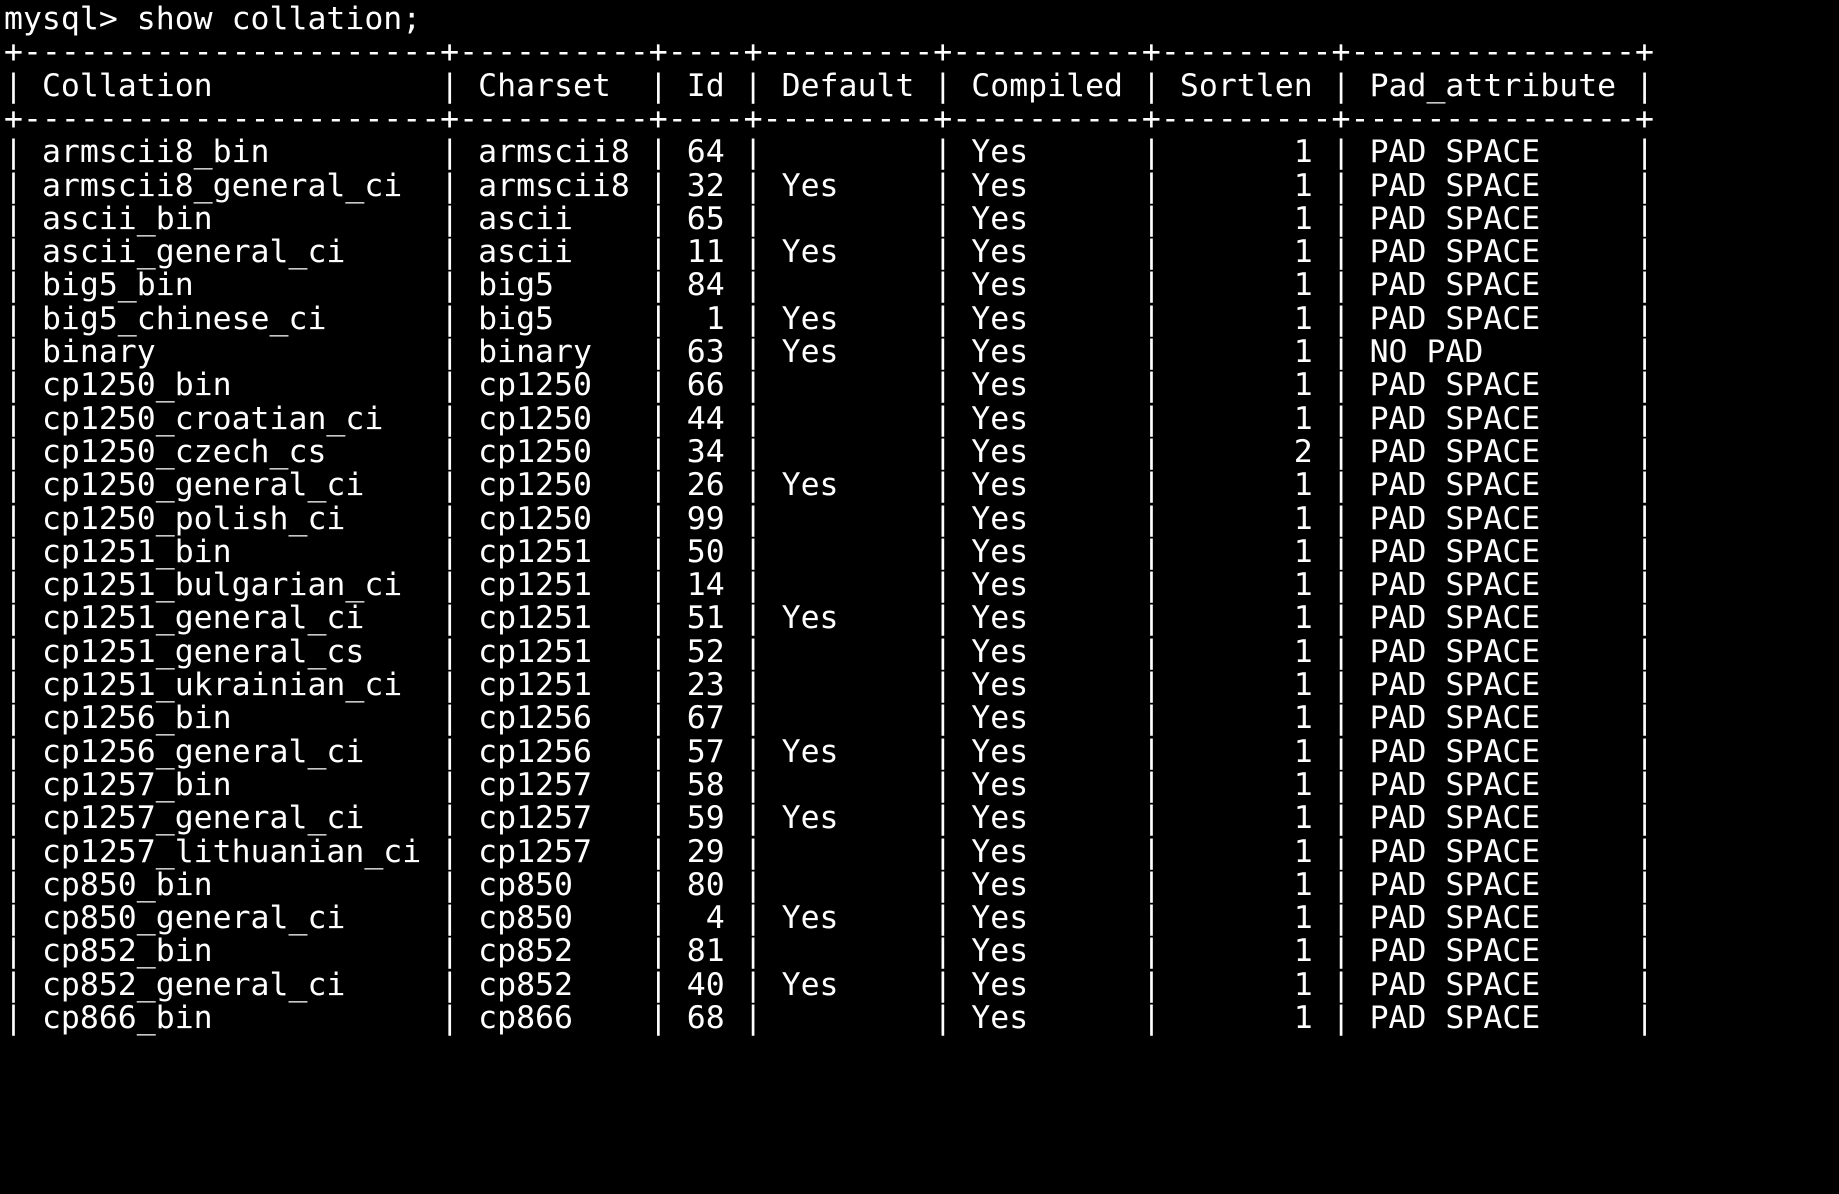 This screenshot has width=1839, height=1194. What do you see at coordinates (231, 485) in the screenshot?
I see `cell-collation: cp1250_general_ci` at bounding box center [231, 485].